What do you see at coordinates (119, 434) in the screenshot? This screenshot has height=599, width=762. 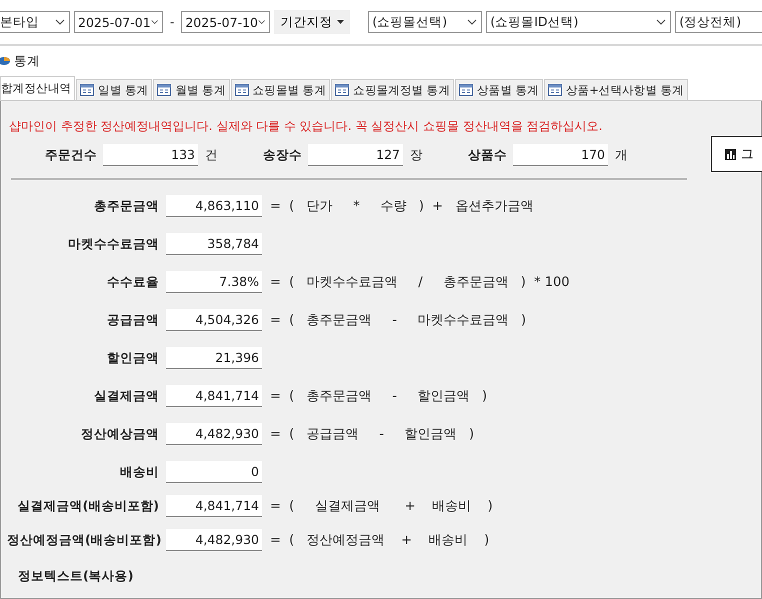 I see `amount-label: 정산예상금액` at bounding box center [119, 434].